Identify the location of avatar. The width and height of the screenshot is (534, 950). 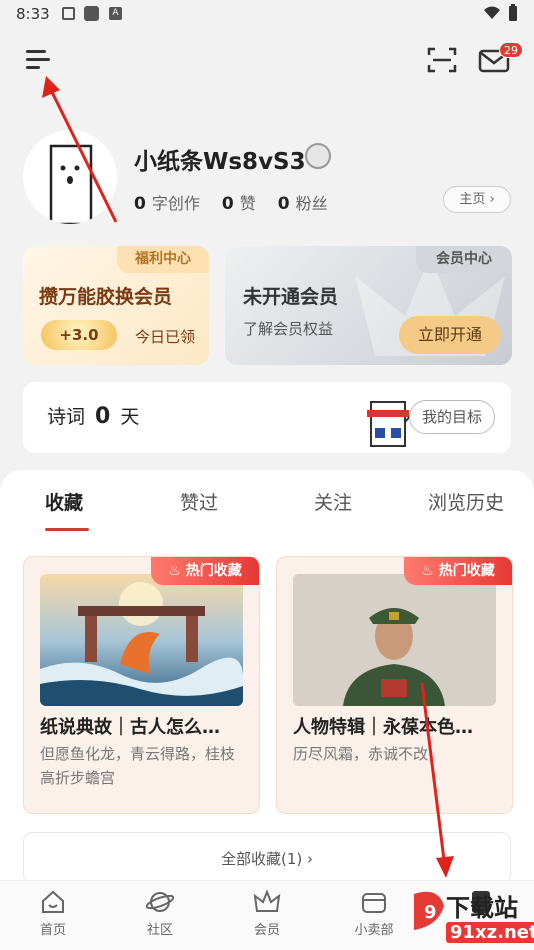
(70, 177).